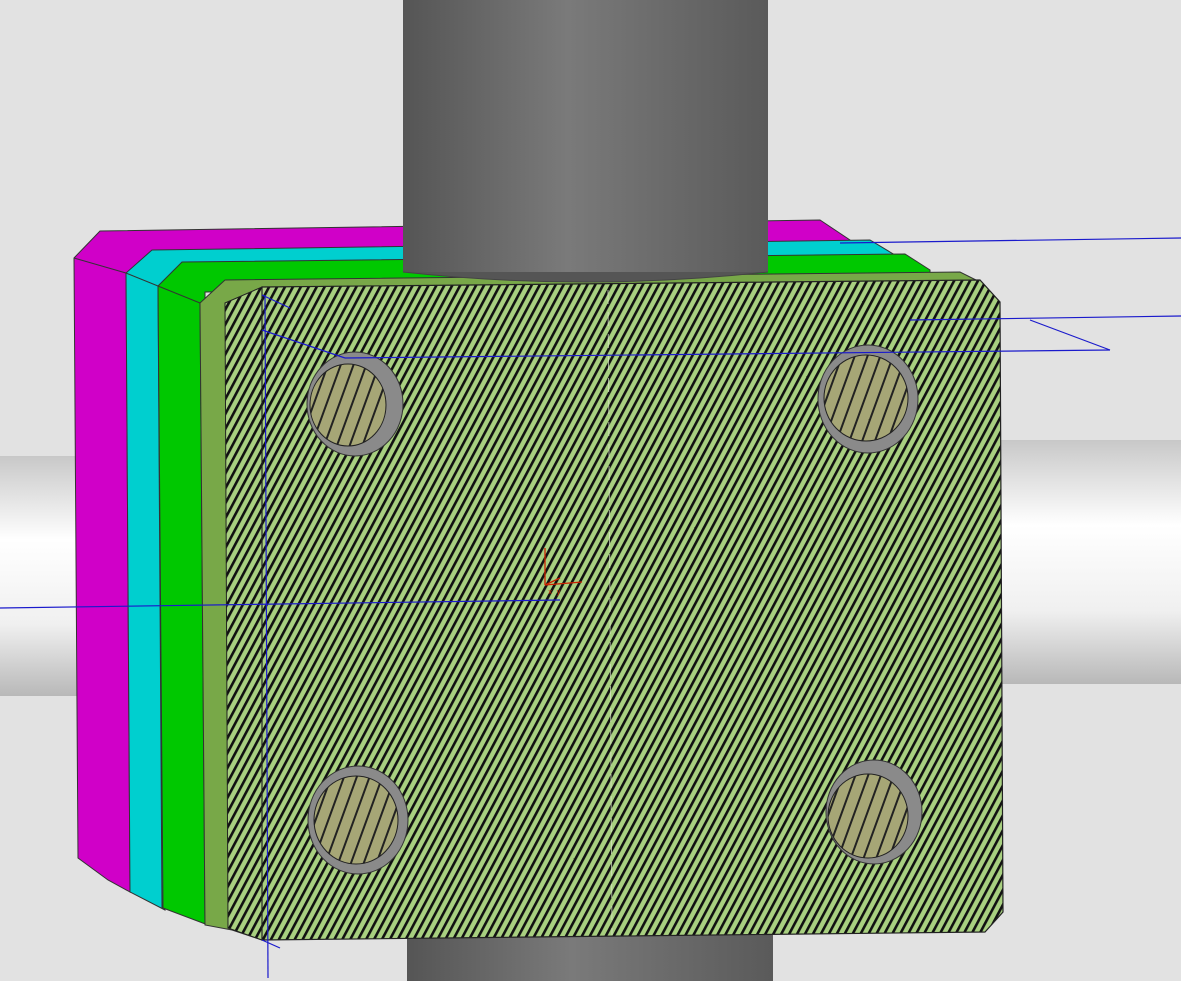  I want to click on bolt-hole-top-right, so click(868, 399).